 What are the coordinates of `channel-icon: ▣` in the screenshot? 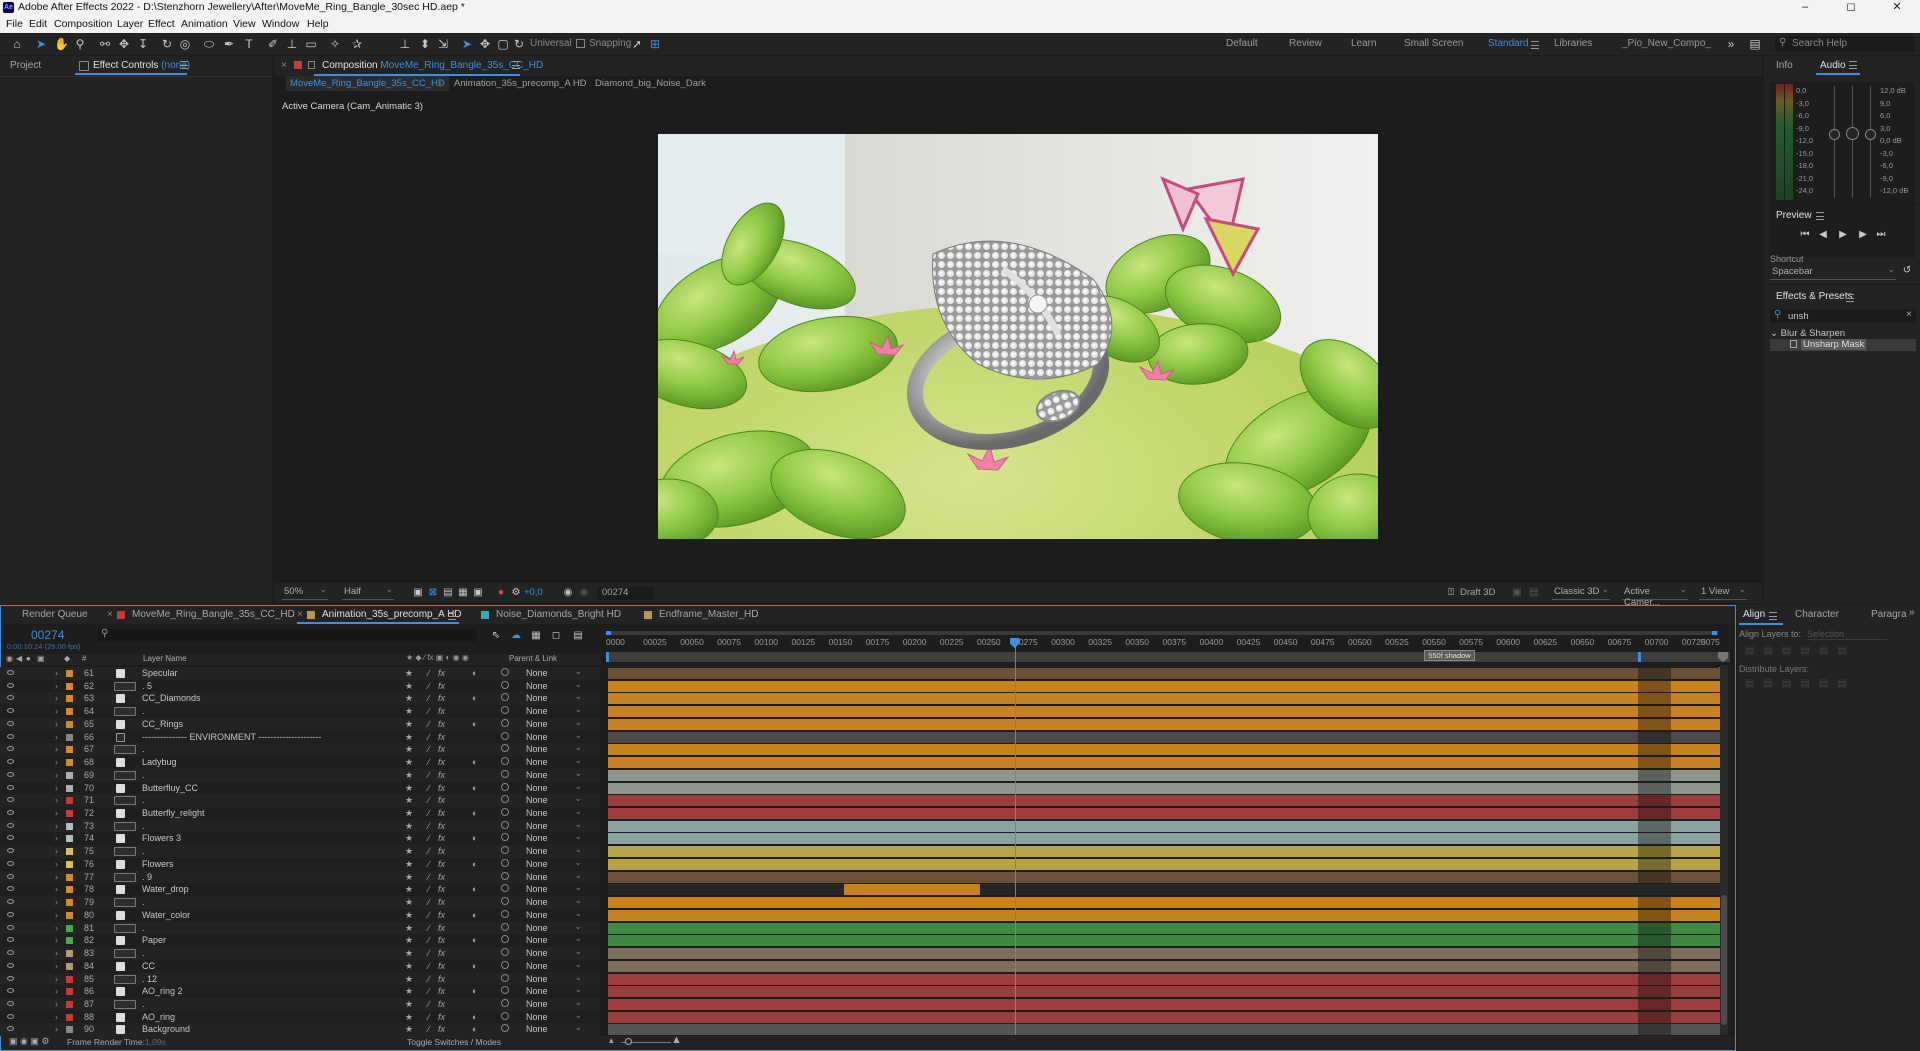 It's located at (478, 593).